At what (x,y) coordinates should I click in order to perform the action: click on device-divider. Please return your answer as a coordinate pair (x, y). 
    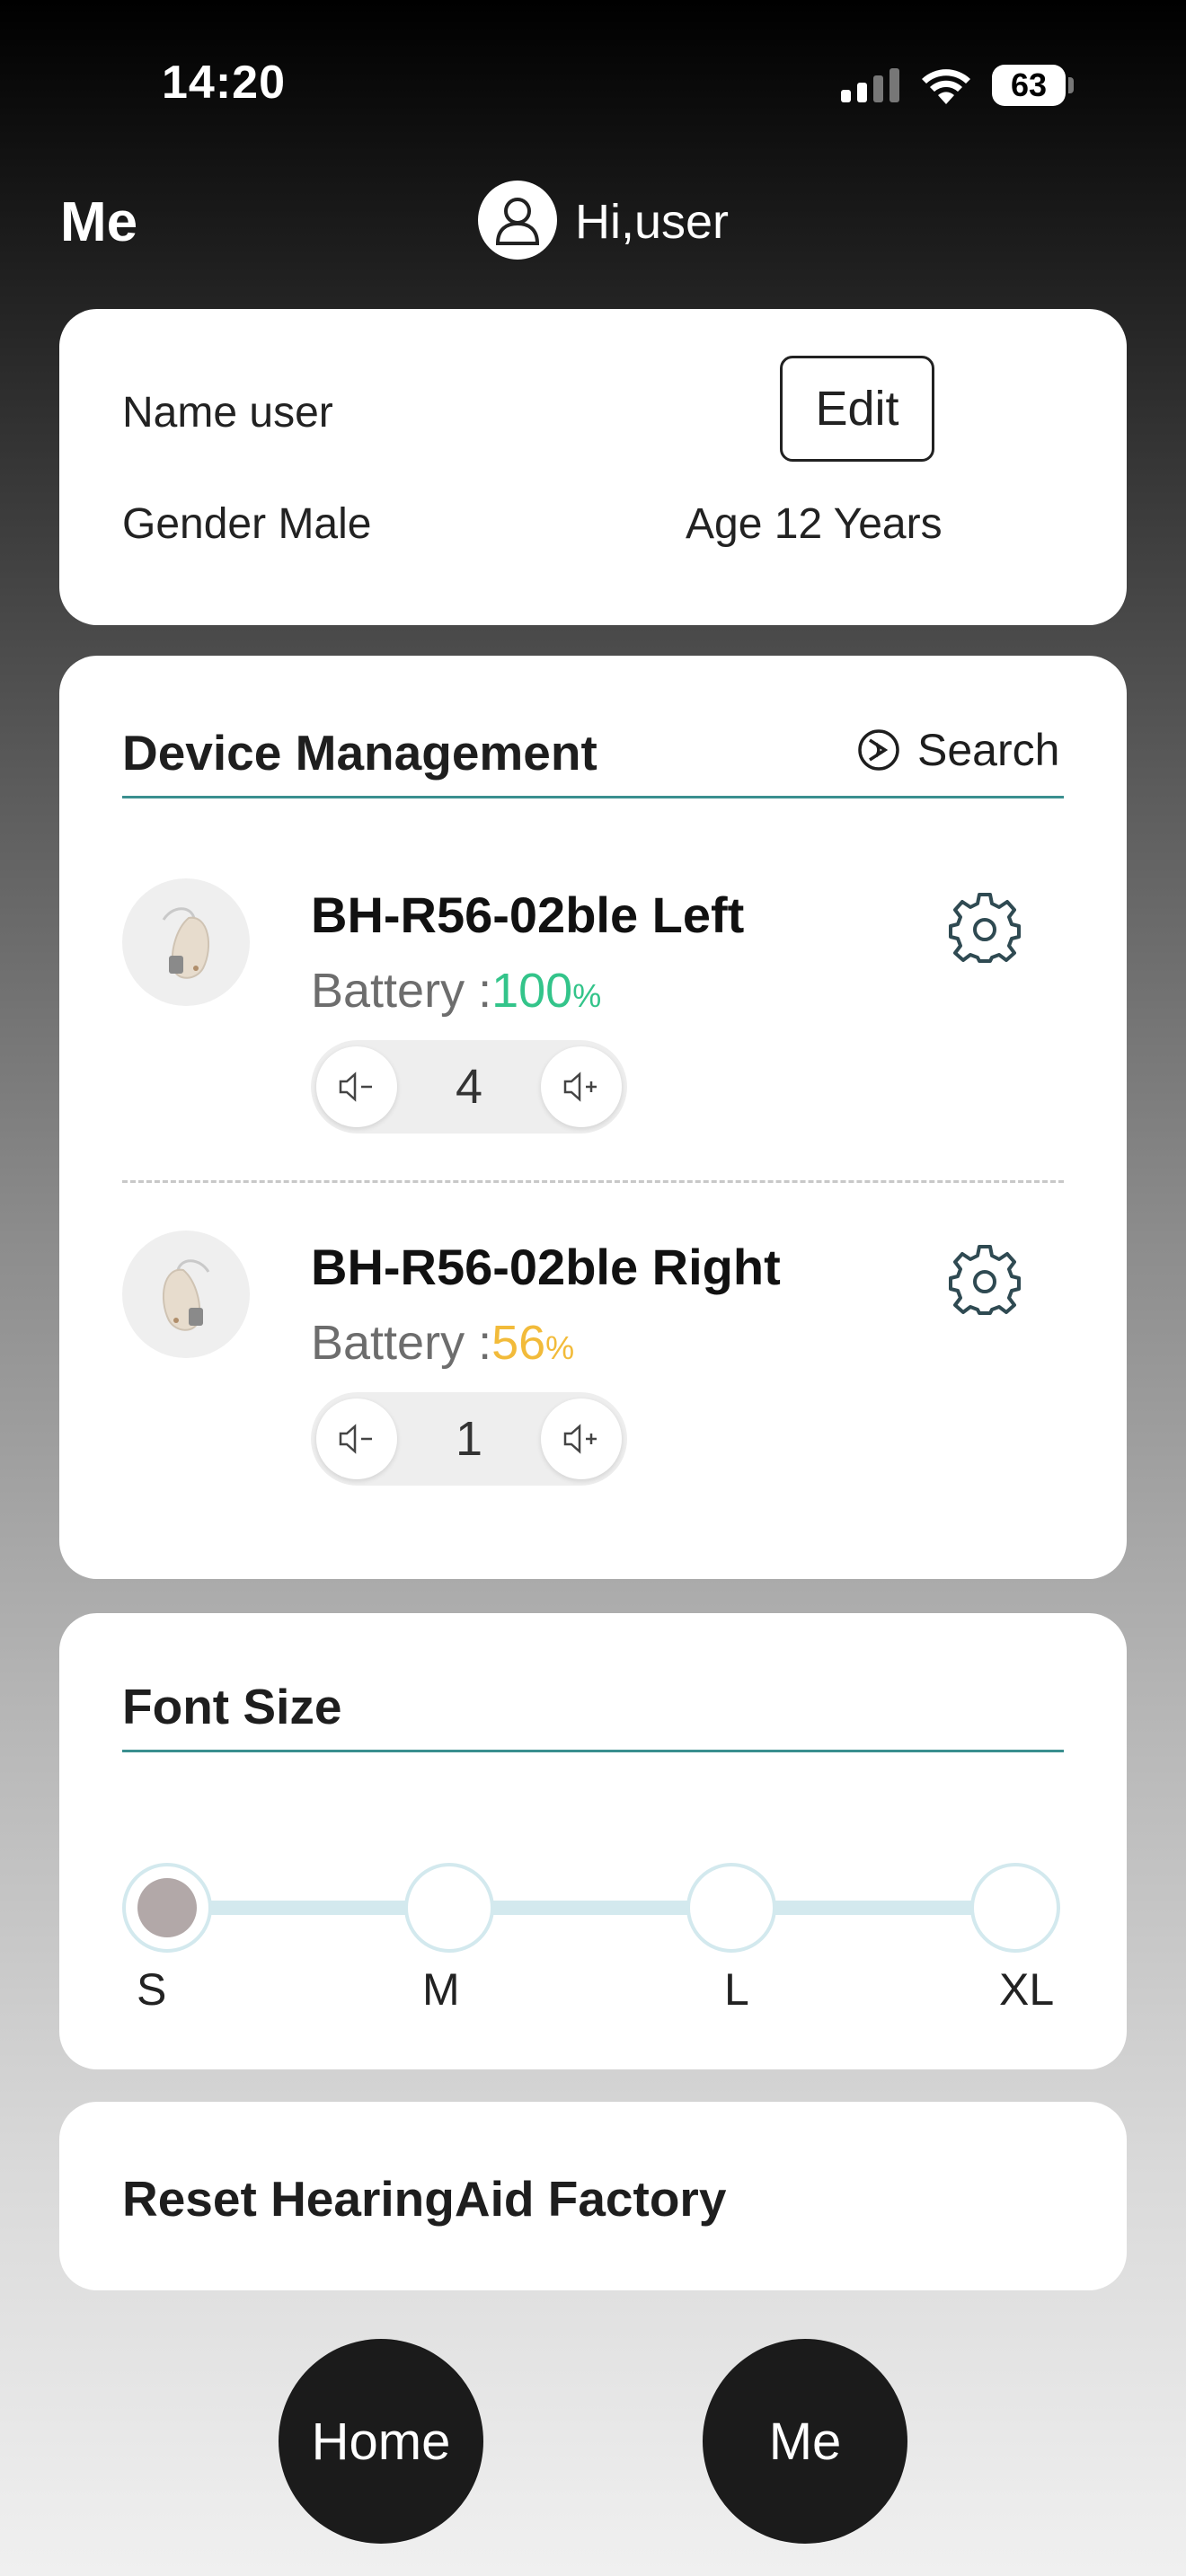
    Looking at the image, I should click on (593, 1181).